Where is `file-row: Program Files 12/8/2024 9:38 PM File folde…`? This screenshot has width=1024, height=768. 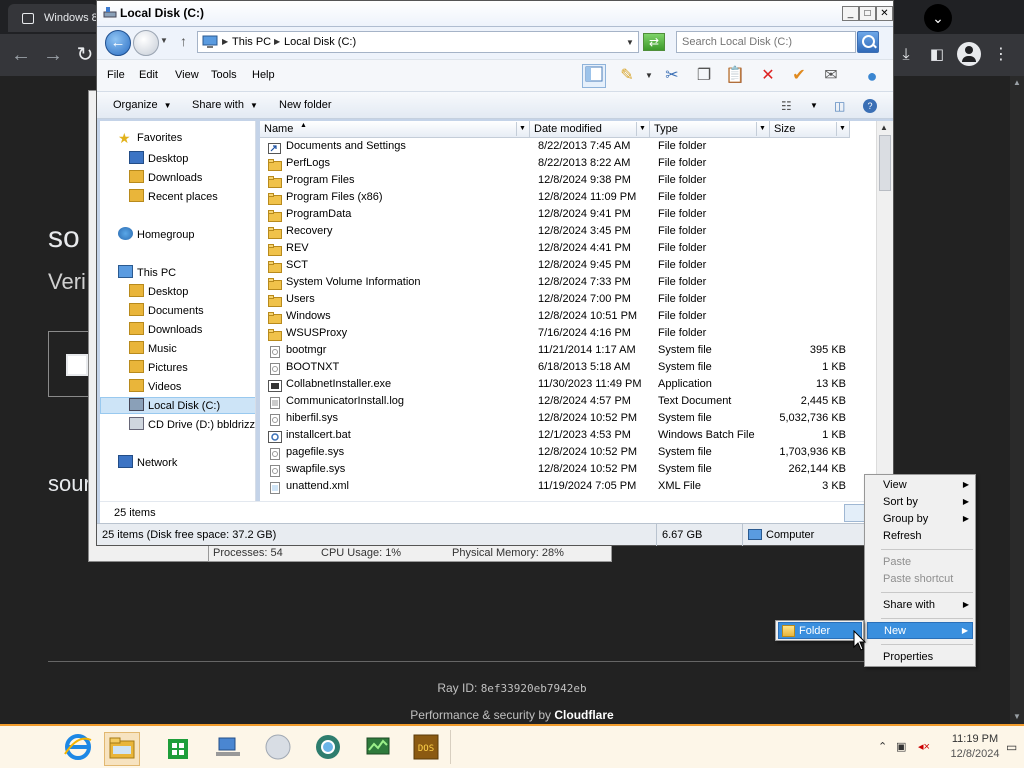 file-row: Program Files 12/8/2024 9:38 PM File folde… is located at coordinates (568, 180).